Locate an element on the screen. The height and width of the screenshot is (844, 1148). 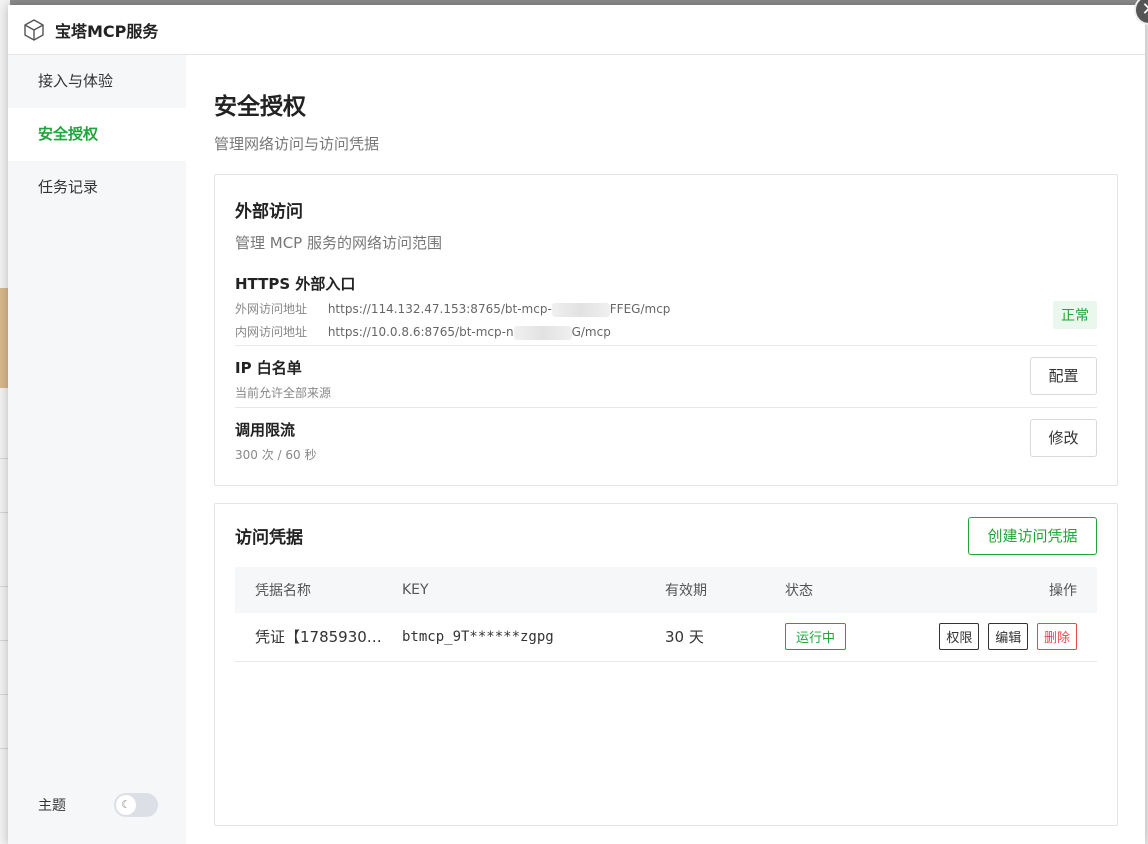
rate-limit-row: 调用限流 300 次 / 60 秒 修改 is located at coordinates (666, 439).